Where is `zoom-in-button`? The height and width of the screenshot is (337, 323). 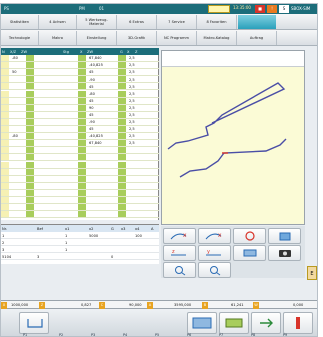 zoom-in-button is located at coordinates (179, 270).